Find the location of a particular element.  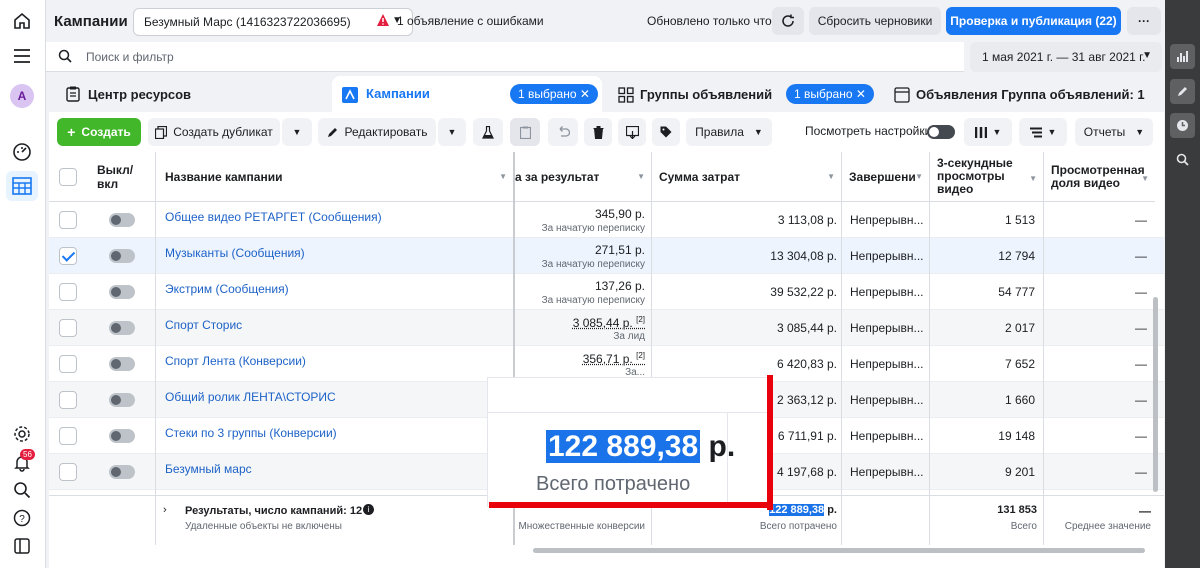

avatar: A is located at coordinates (22, 96).